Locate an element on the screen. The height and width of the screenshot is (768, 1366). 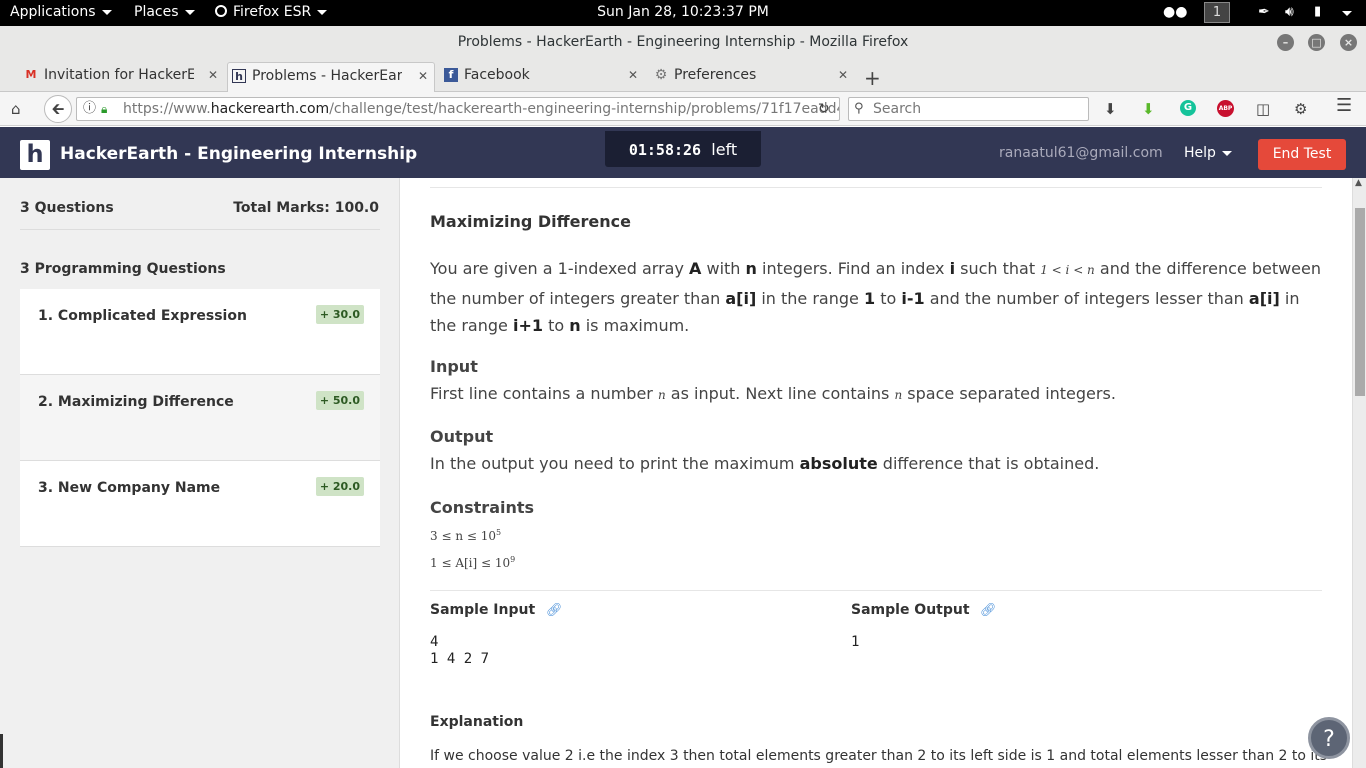
url-prefix: https://www. is located at coordinates (167, 109).